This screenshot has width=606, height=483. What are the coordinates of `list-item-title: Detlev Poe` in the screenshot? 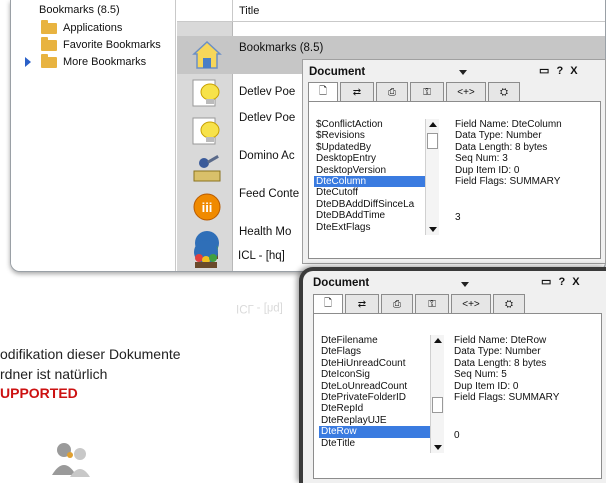 It's located at (267, 92).